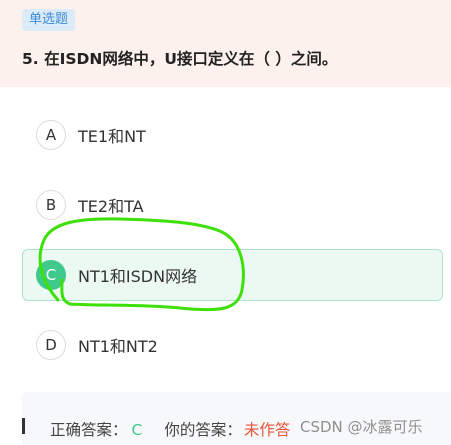  What do you see at coordinates (49, 20) in the screenshot?
I see `question-type-badge: 单选题` at bounding box center [49, 20].